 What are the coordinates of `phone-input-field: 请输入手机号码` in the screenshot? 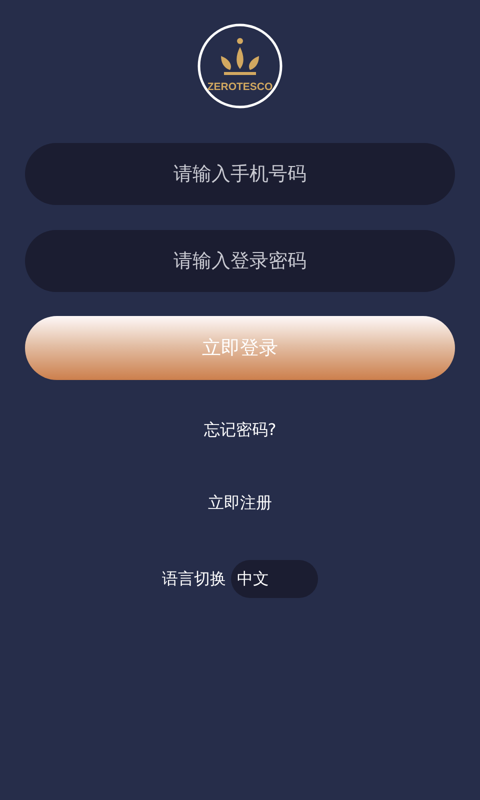 It's located at (240, 174).